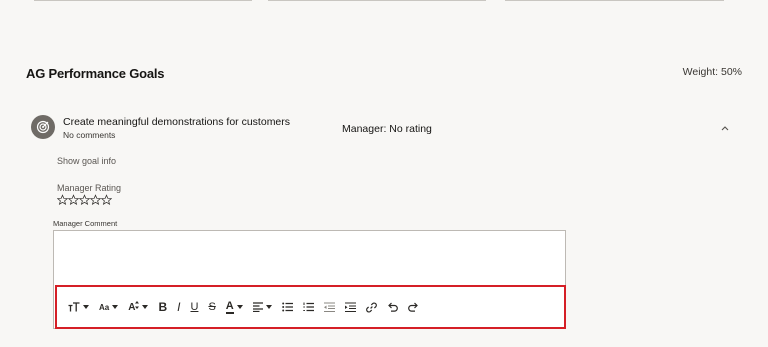 This screenshot has width=768, height=347. I want to click on weight-label: Weight: 50%, so click(712, 72).